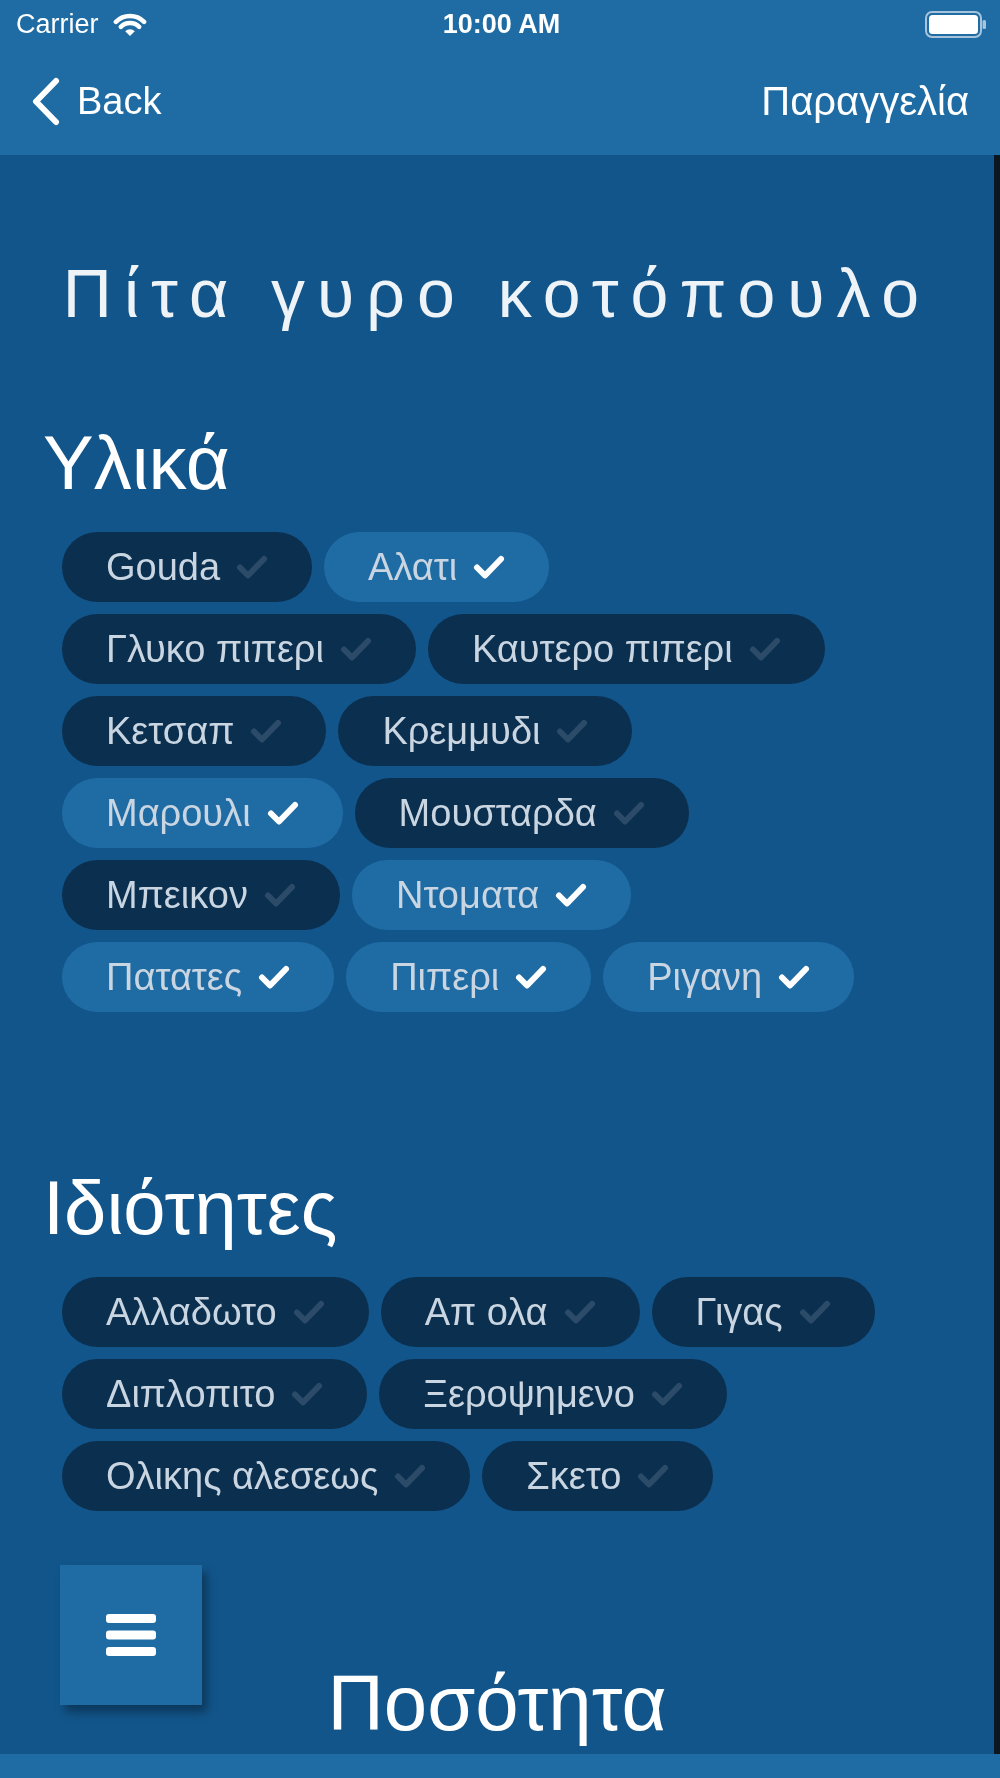 This screenshot has width=1000, height=1778. What do you see at coordinates (215, 1312) in the screenshot?
I see `property-chip: Αλλαδωτο` at bounding box center [215, 1312].